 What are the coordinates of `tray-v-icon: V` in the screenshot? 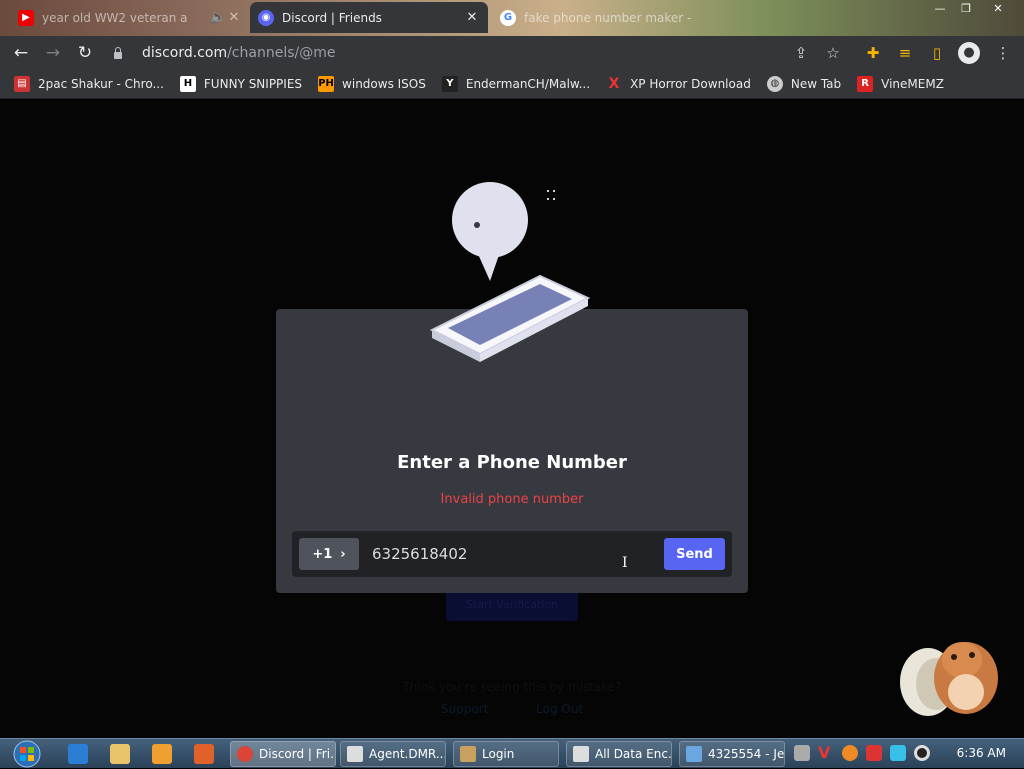 It's located at (826, 753).